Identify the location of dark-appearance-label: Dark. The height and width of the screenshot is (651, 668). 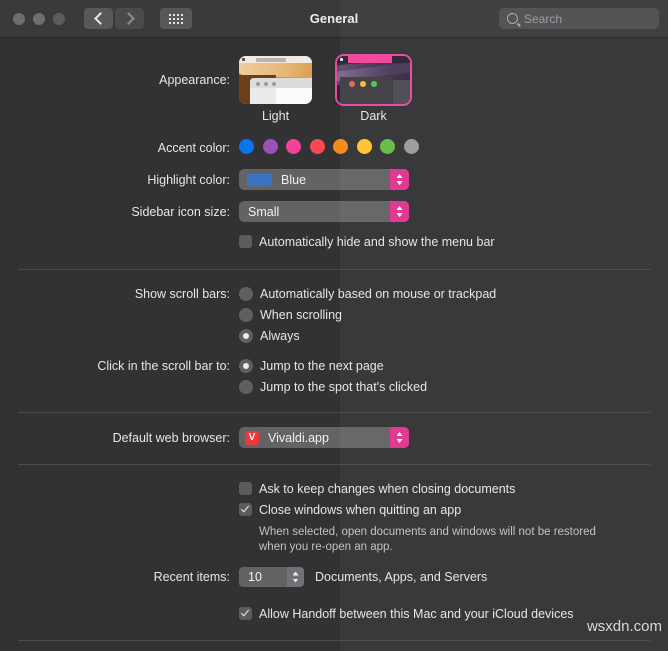
(373, 116).